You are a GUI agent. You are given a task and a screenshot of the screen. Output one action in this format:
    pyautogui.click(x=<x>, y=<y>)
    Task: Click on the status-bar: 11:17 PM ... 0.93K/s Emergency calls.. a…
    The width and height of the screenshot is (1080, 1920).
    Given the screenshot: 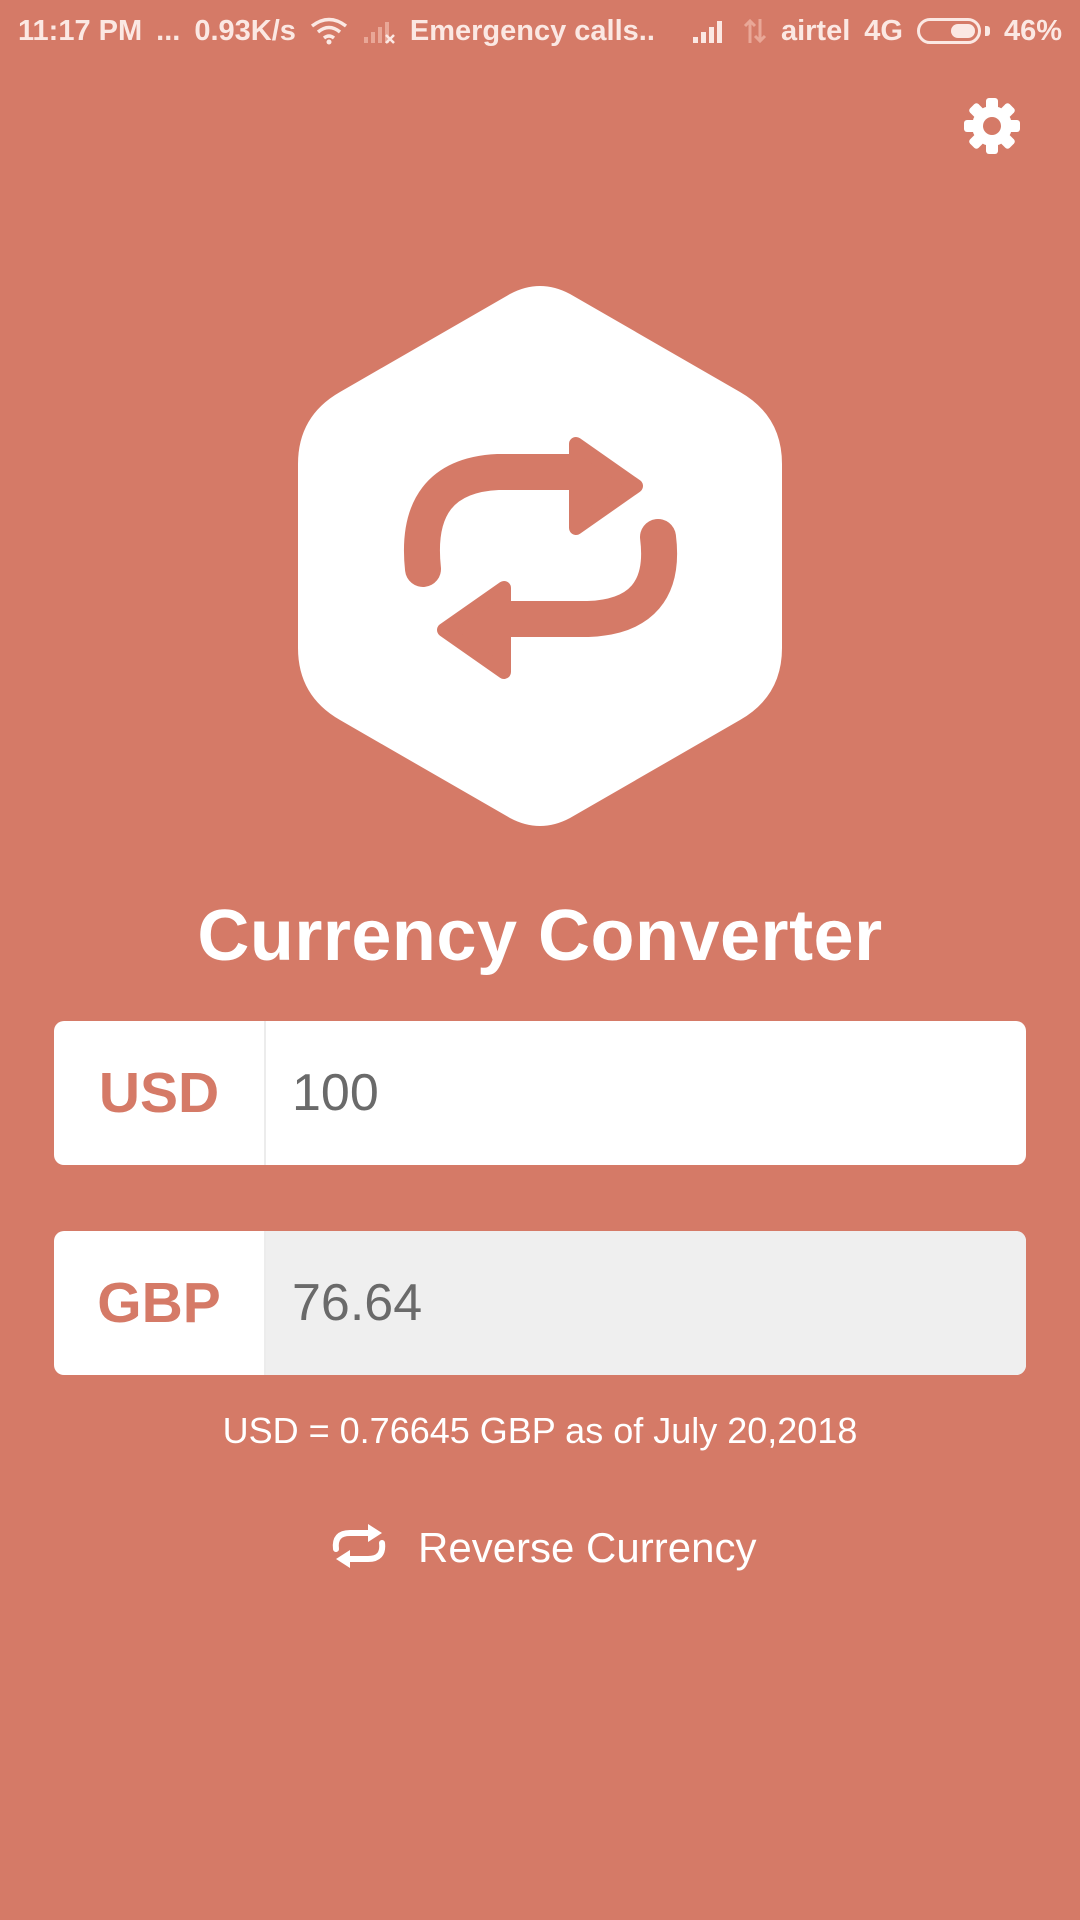 What is the action you would take?
    pyautogui.click(x=540, y=31)
    